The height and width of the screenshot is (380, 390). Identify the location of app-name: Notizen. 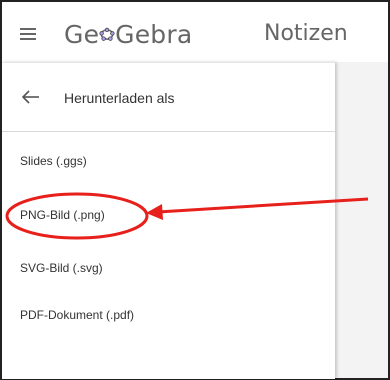
(306, 33).